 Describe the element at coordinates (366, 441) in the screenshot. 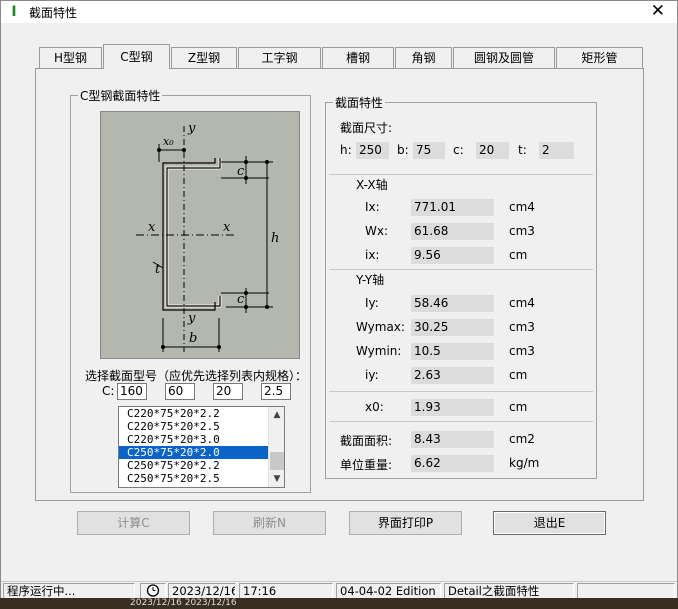

I see `area-label: 截面面积:` at that location.